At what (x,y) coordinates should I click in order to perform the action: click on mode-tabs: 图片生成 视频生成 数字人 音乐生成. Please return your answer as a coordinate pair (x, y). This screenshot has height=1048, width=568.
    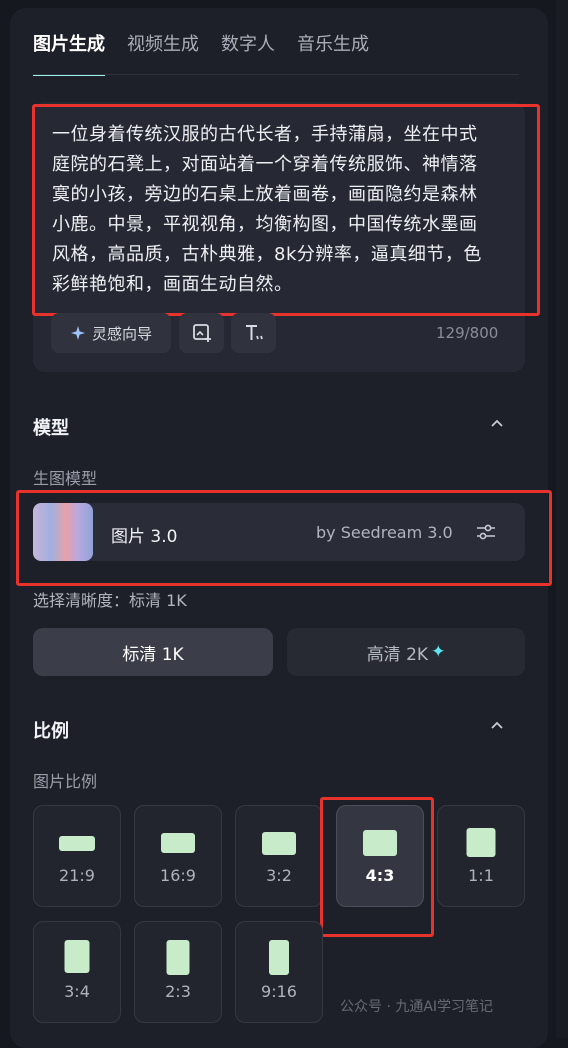
    Looking at the image, I should click on (201, 53).